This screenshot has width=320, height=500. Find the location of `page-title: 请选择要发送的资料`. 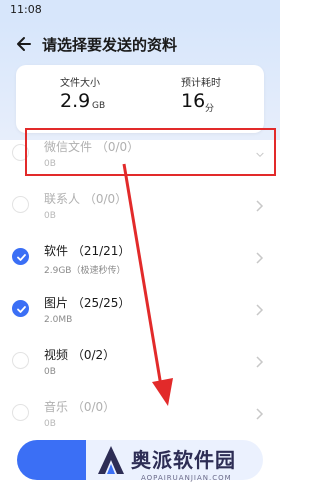

page-title: 请选择要发送的资料 is located at coordinates (110, 45).